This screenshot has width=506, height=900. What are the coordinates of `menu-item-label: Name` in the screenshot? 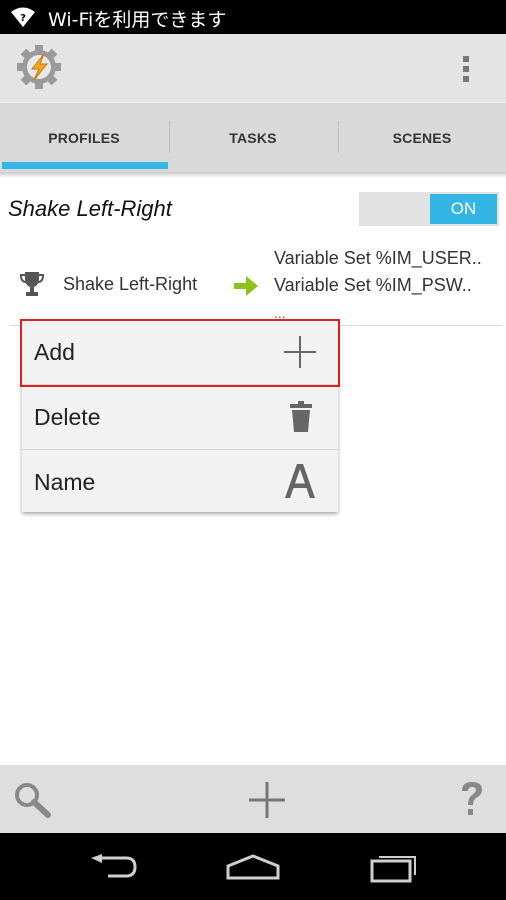 It's located at (65, 482).